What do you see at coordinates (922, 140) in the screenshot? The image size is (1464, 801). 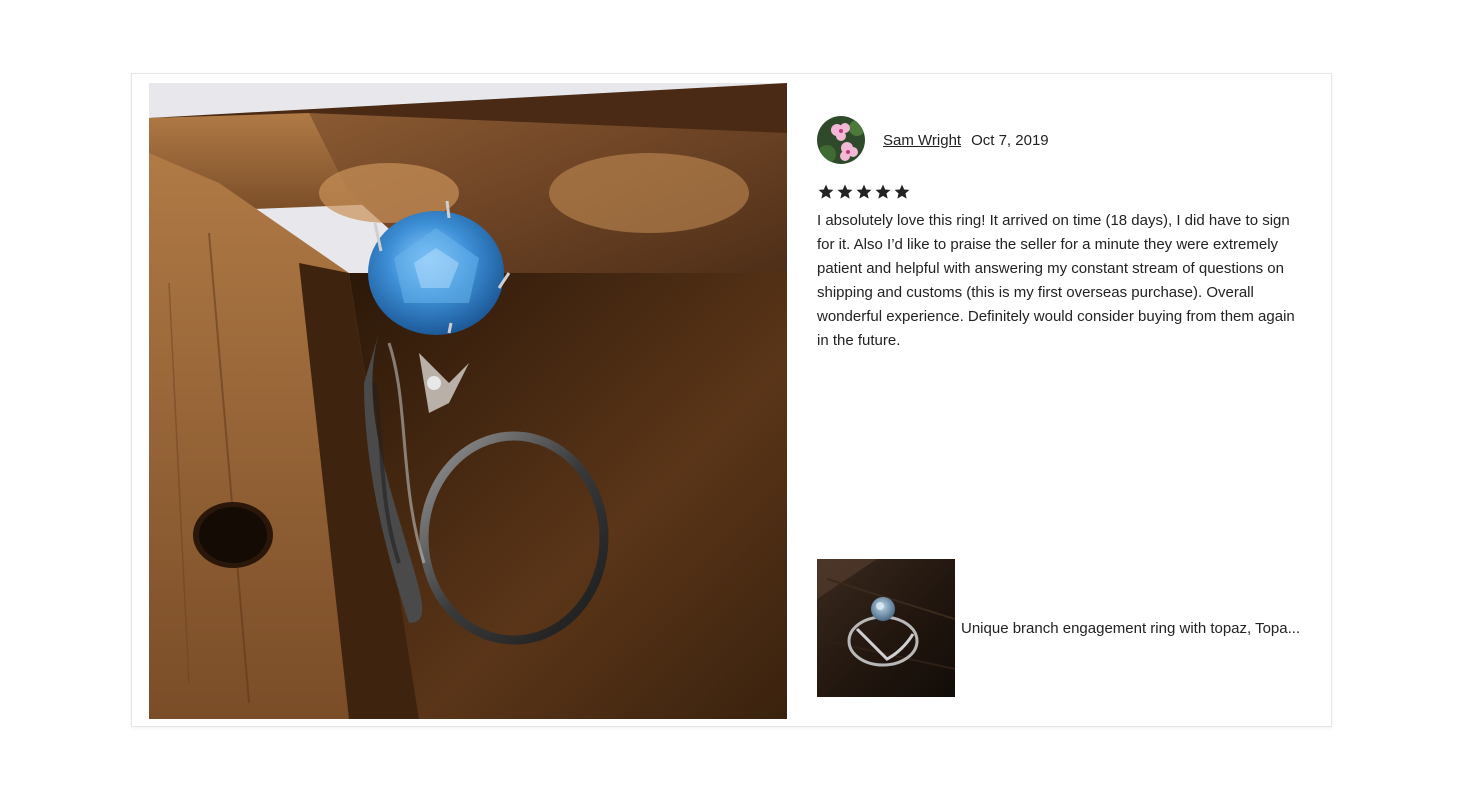 I see `reviewer-name-link: Sam Wright` at bounding box center [922, 140].